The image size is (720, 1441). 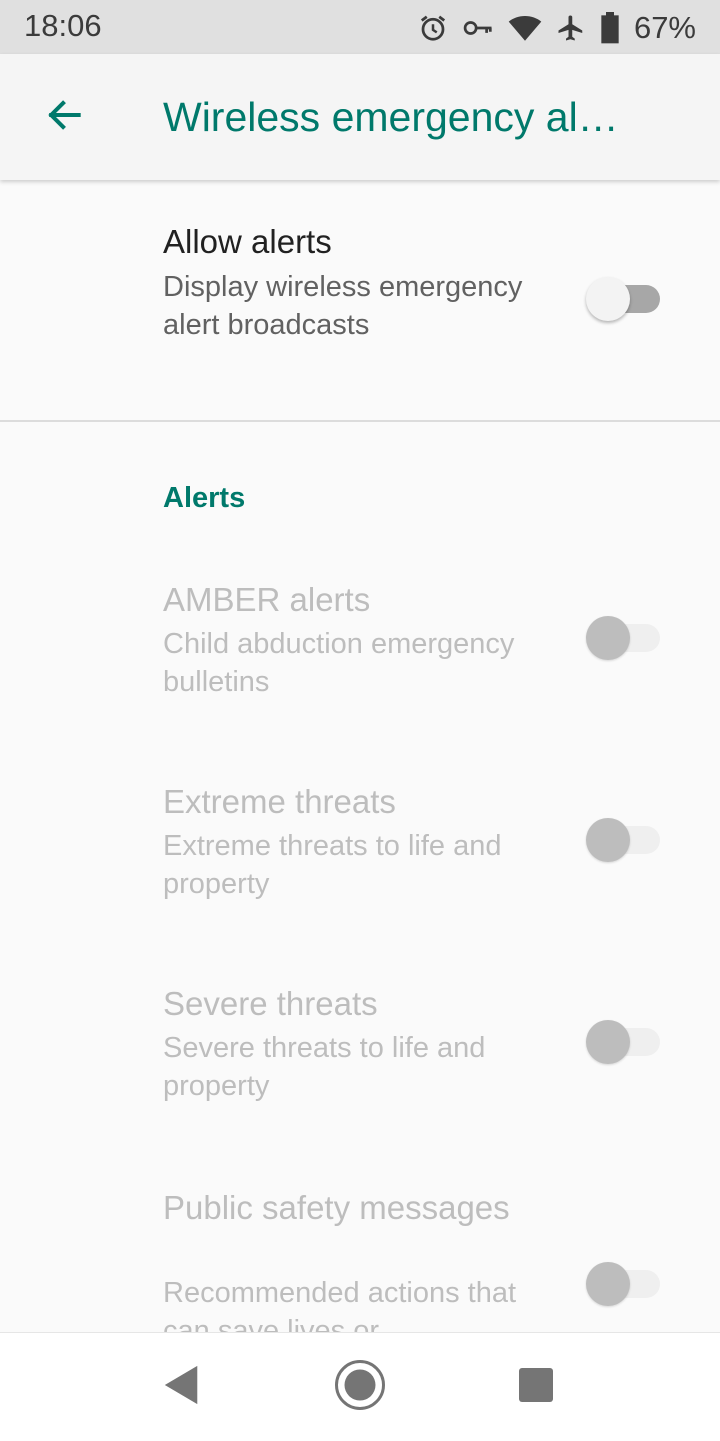 I want to click on battery-percent: 67%, so click(x=664, y=27).